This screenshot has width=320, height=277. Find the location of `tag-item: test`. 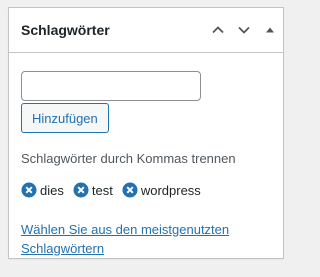

tag-item: test is located at coordinates (93, 190).